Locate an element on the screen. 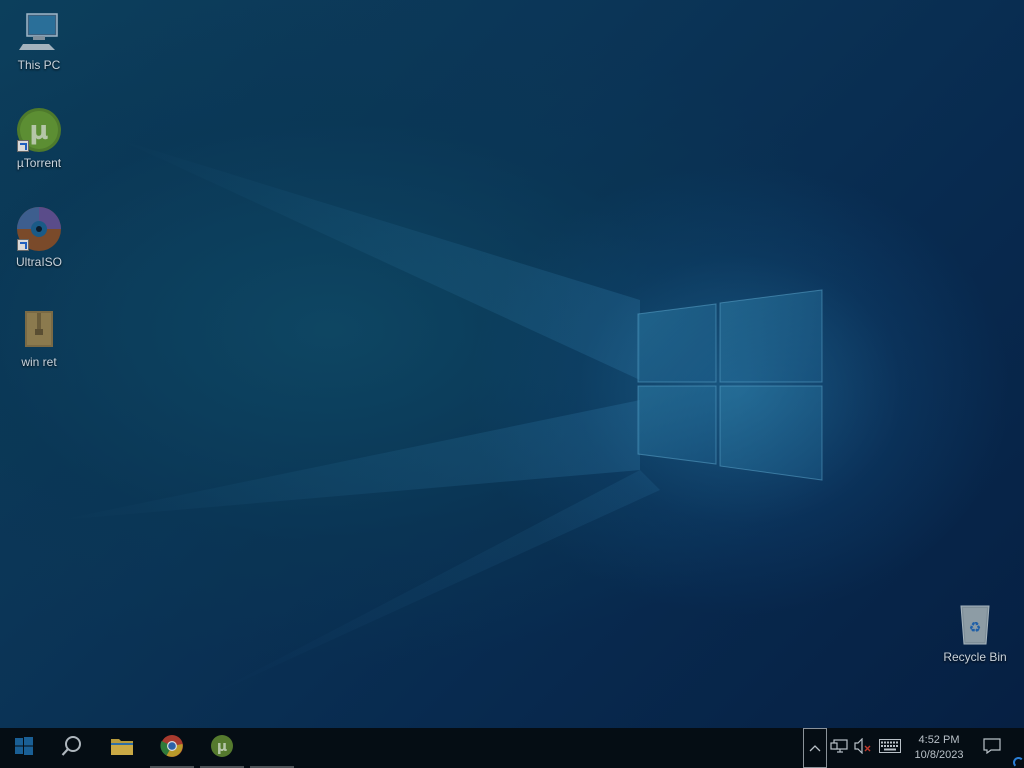 The image size is (1024, 768). tray-overflow-button is located at coordinates (815, 748).